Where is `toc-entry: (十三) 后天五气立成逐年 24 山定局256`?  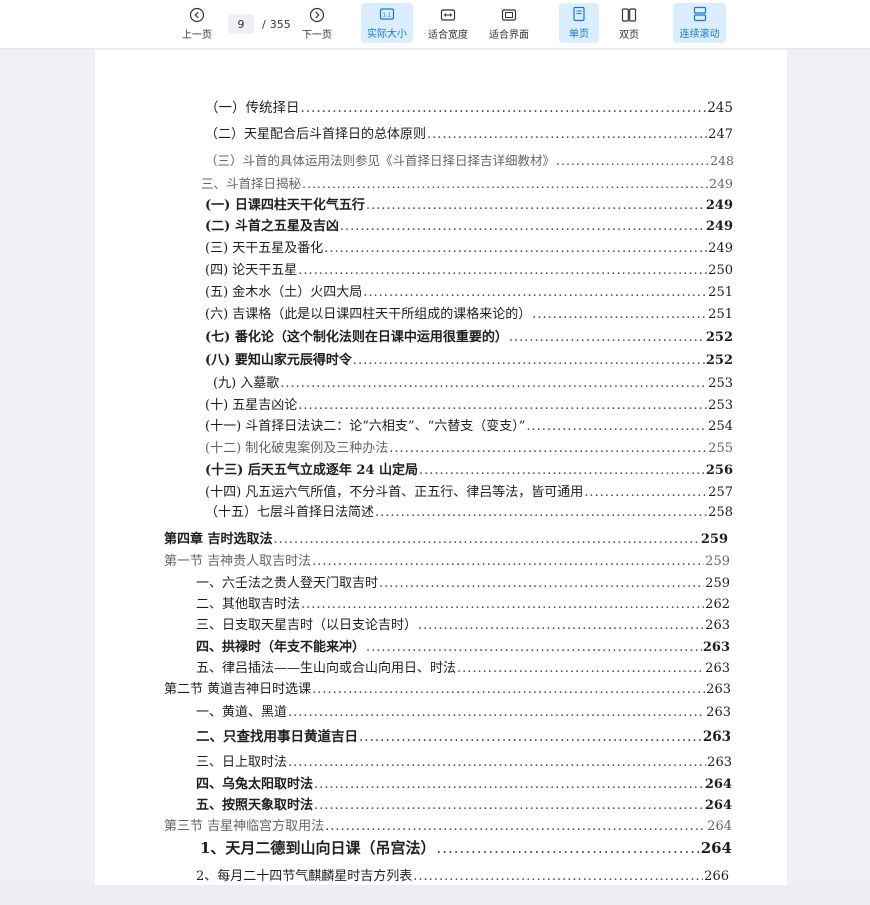
toc-entry: (十三) 后天五气立成逐年 24 山定局256 is located at coordinates (469, 468).